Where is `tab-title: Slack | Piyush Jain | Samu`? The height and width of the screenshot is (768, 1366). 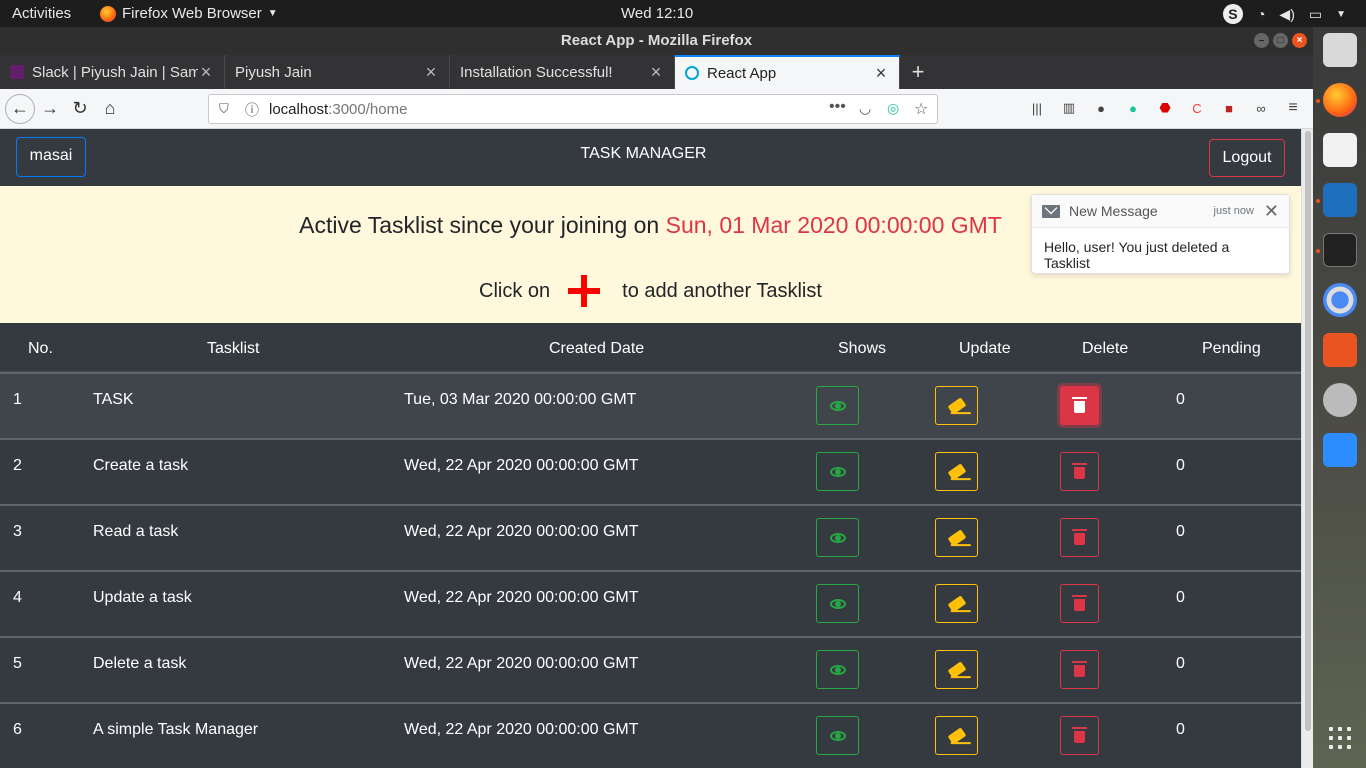 tab-title: Slack | Piyush Jain | Samu is located at coordinates (115, 72).